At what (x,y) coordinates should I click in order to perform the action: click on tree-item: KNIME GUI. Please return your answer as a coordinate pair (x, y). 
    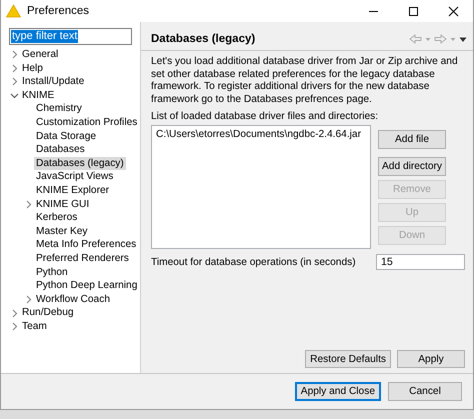
    Looking at the image, I should click on (63, 205).